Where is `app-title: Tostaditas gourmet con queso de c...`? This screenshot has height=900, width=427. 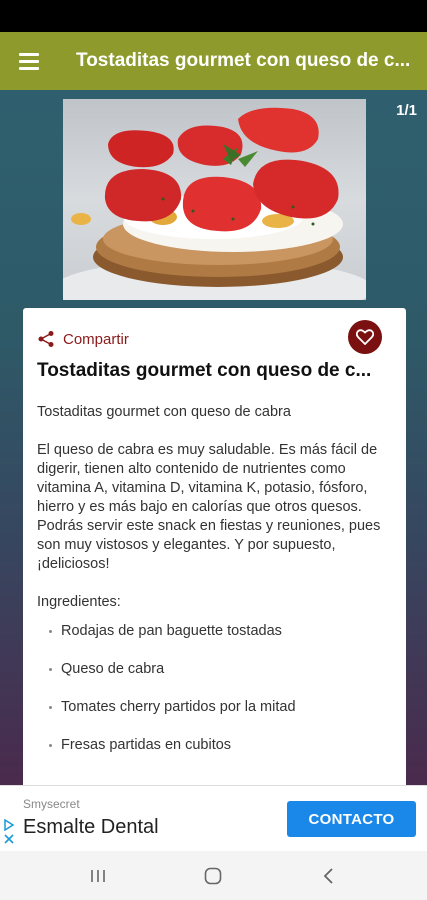 app-title: Tostaditas gourmet con queso de c... is located at coordinates (243, 60).